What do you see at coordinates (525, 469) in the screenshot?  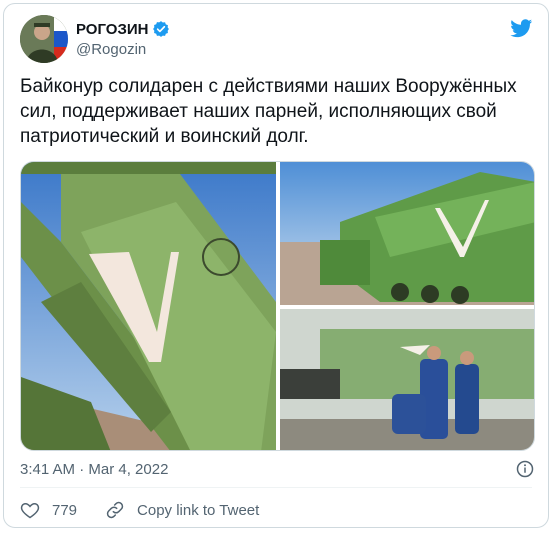 I see `info-icon` at bounding box center [525, 469].